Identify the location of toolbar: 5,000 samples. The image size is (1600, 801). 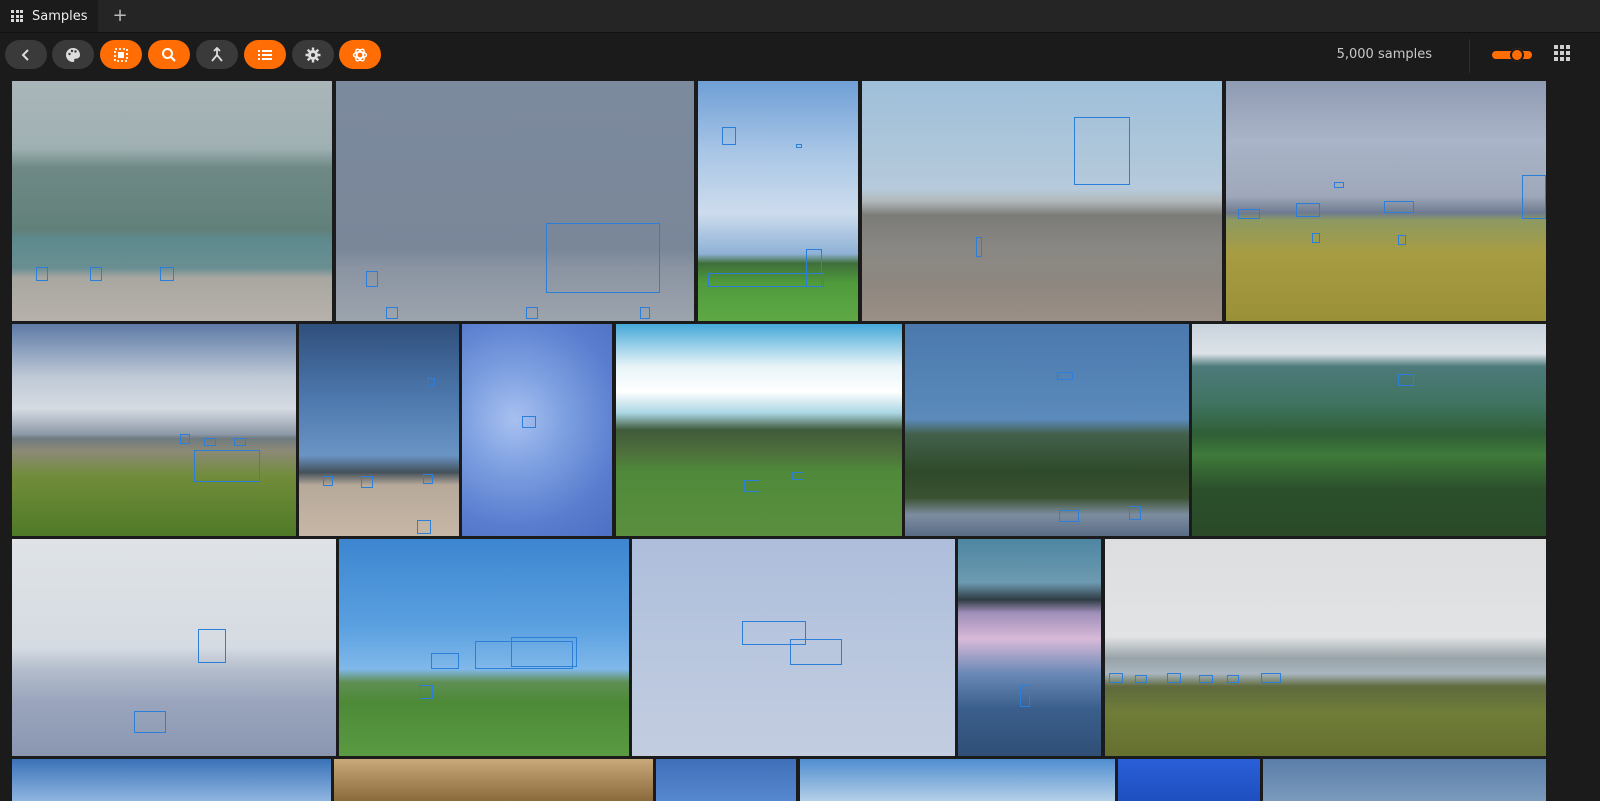
(800, 55).